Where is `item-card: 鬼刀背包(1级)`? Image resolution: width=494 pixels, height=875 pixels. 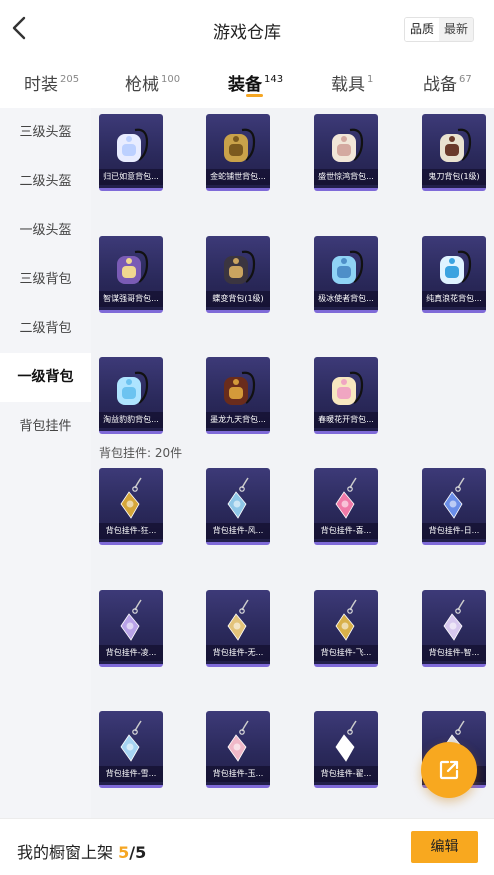
item-card: 鬼刀背包(1级) is located at coordinates (454, 152).